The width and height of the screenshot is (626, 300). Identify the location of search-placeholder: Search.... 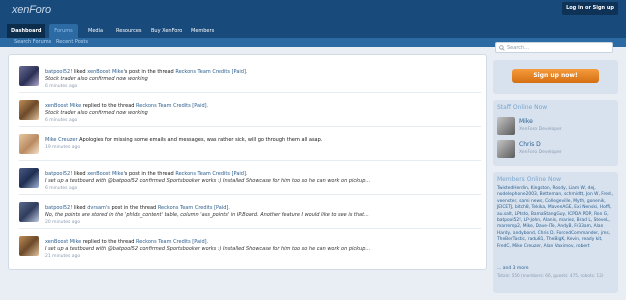
(518, 48).